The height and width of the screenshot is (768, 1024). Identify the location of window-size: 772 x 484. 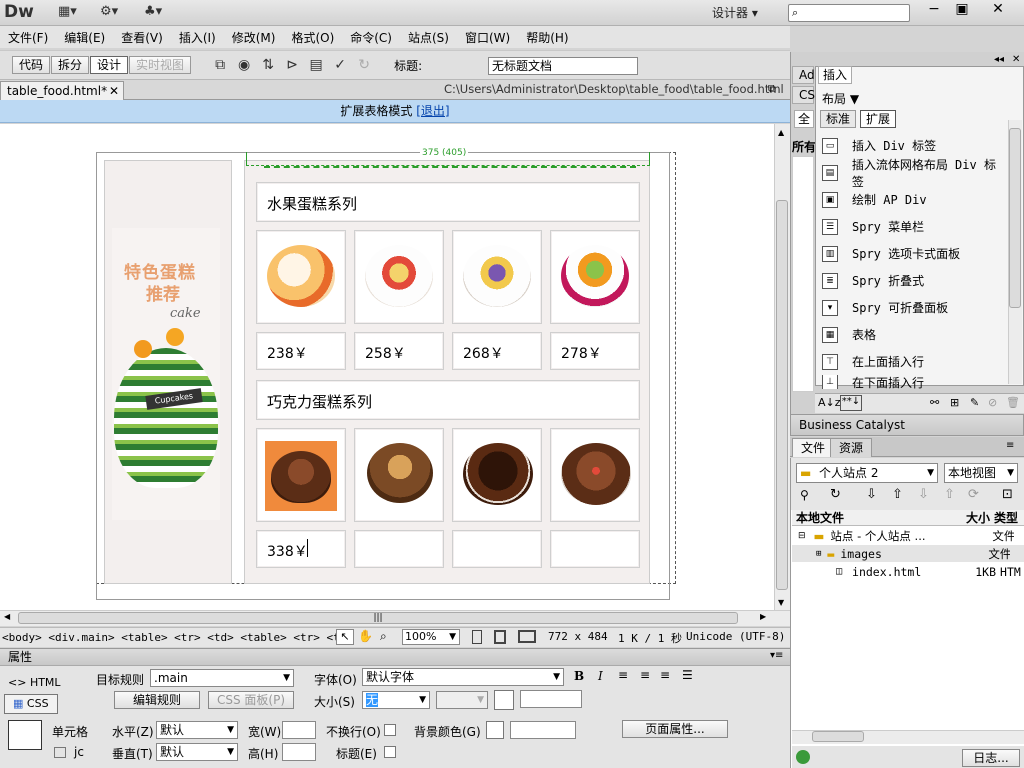
(578, 636).